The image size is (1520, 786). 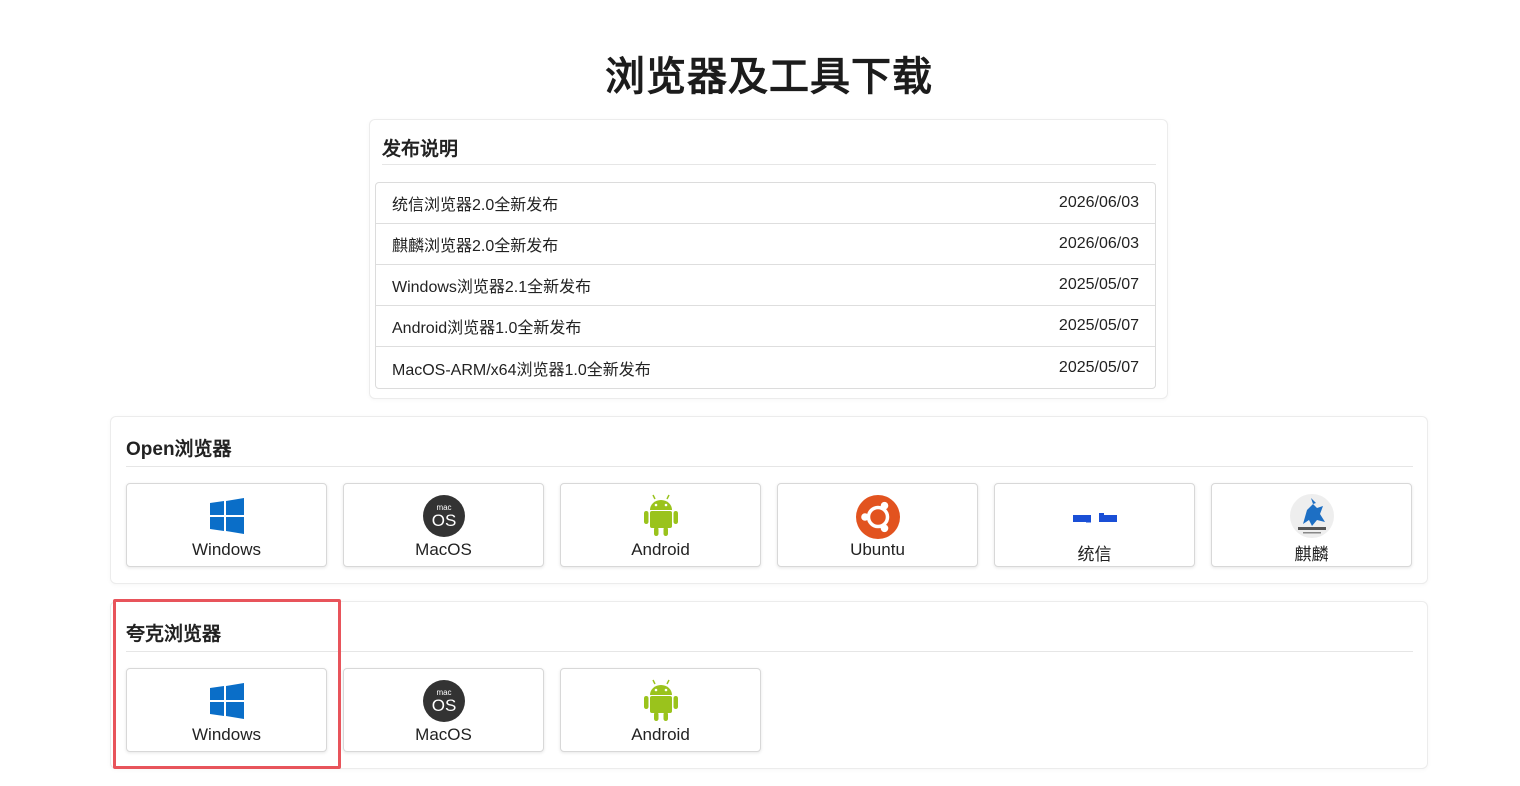 I want to click on ubuntu-icon, so click(x=877, y=517).